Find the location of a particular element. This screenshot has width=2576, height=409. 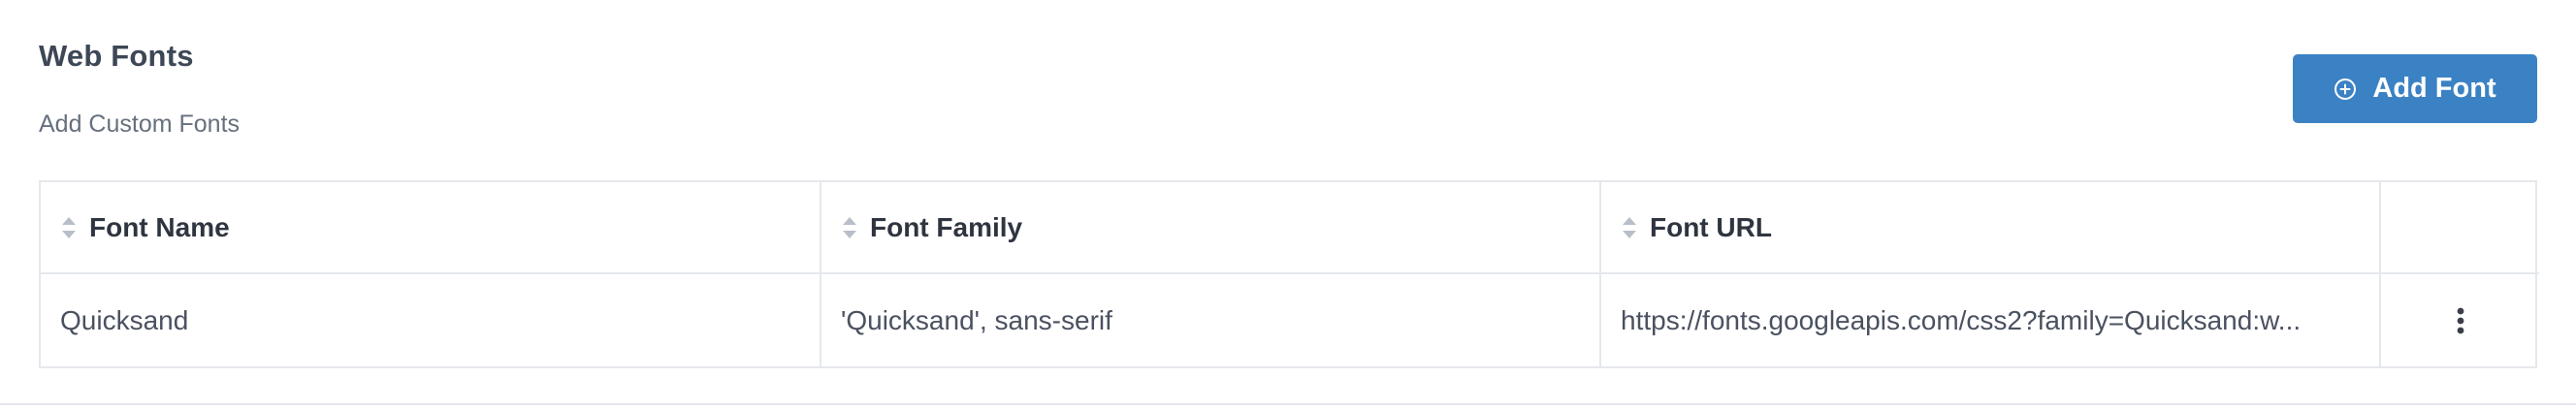

column-label: Font Family is located at coordinates (946, 226).